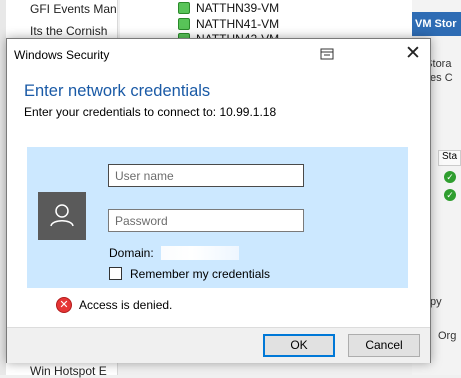  Describe the element at coordinates (131, 253) in the screenshot. I see `domain-label: Domain:` at that location.